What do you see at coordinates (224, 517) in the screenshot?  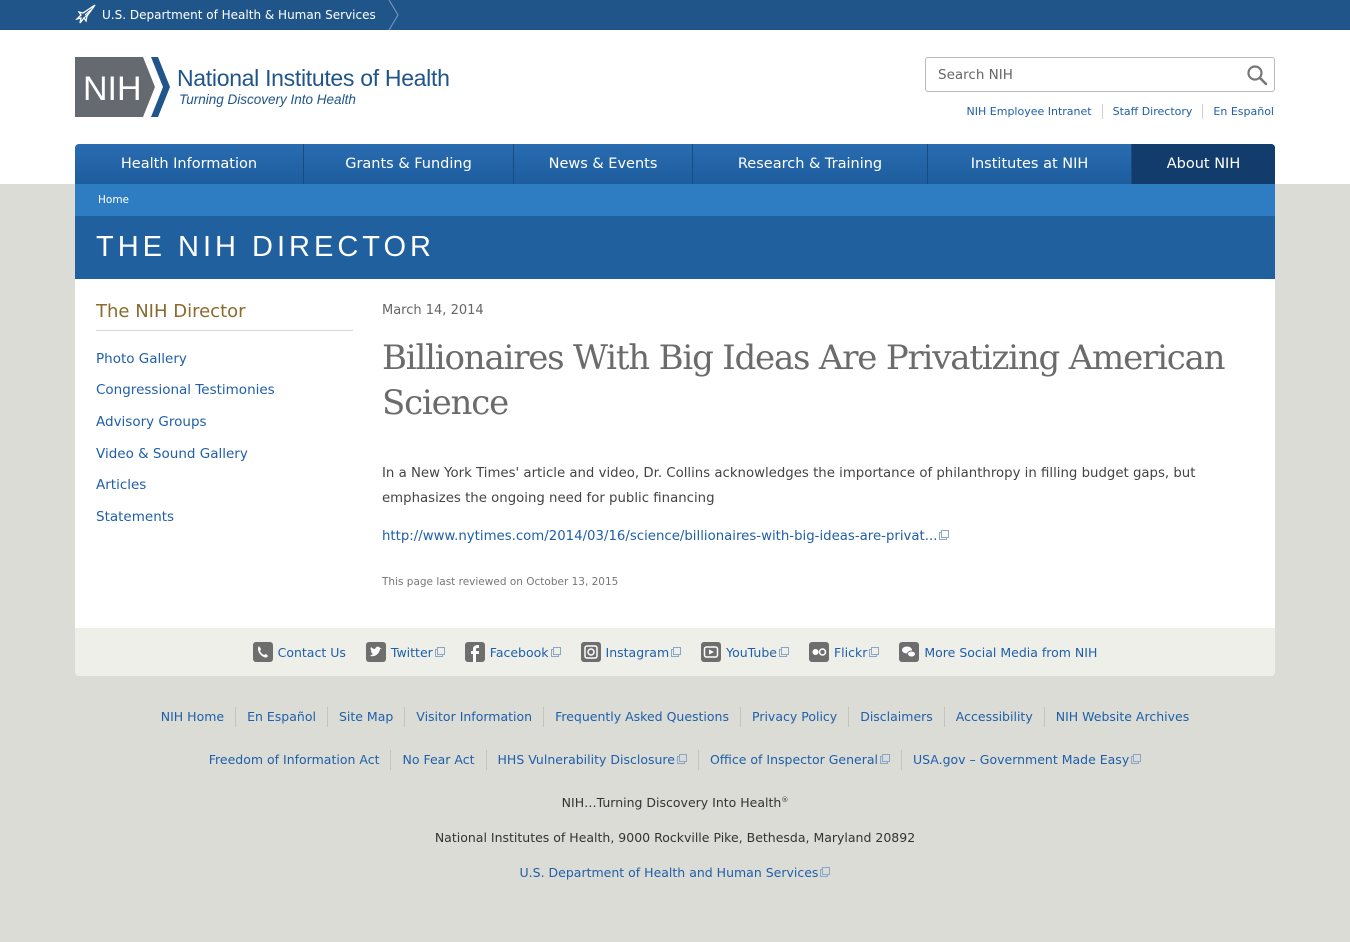 I see `sidebar-item-statements: Statements` at bounding box center [224, 517].